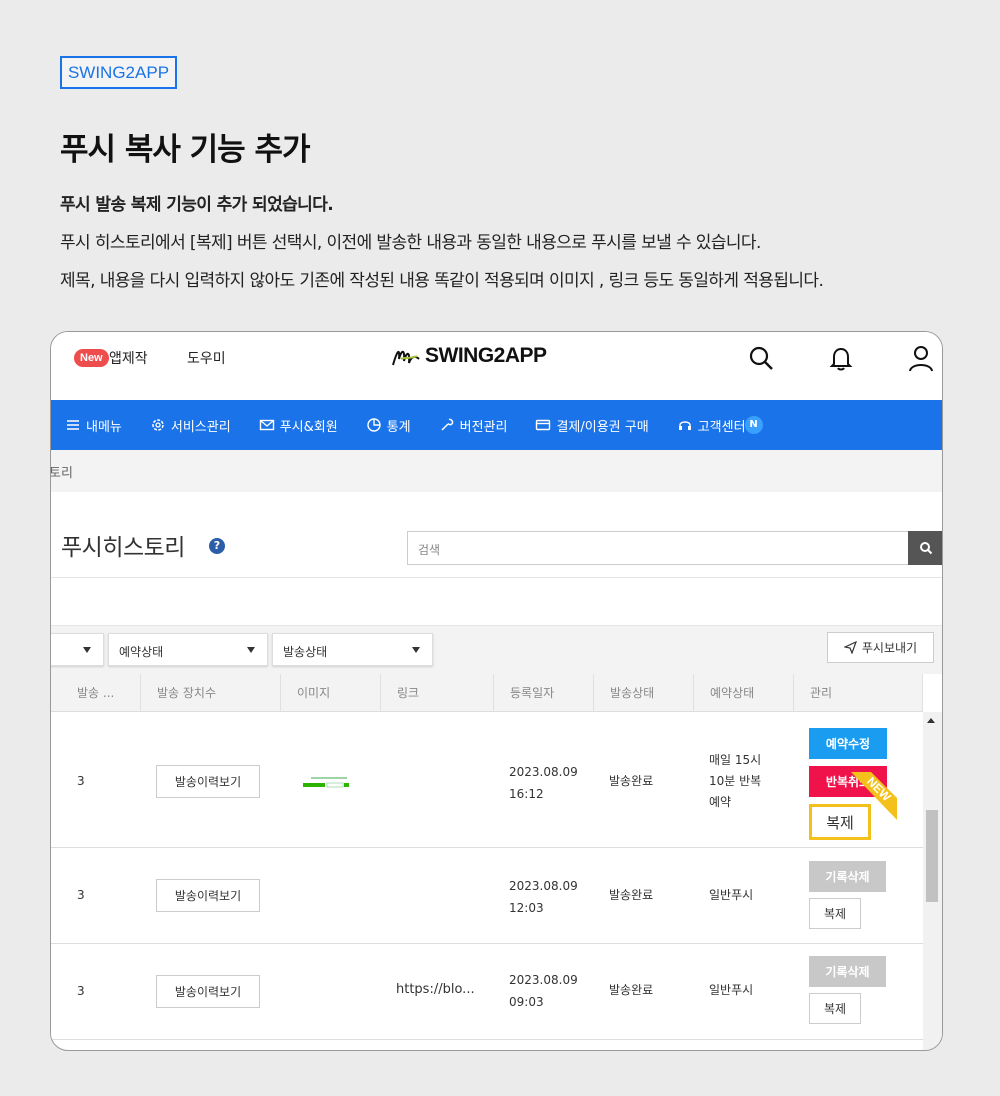  Describe the element at coordinates (735, 760) in the screenshot. I see `reserve-text: 매일 15시` at that location.